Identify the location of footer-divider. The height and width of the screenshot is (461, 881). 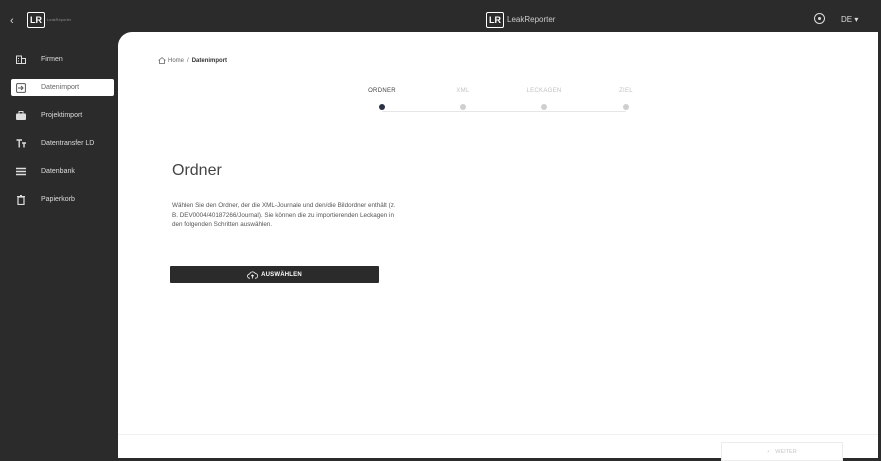
(498, 434).